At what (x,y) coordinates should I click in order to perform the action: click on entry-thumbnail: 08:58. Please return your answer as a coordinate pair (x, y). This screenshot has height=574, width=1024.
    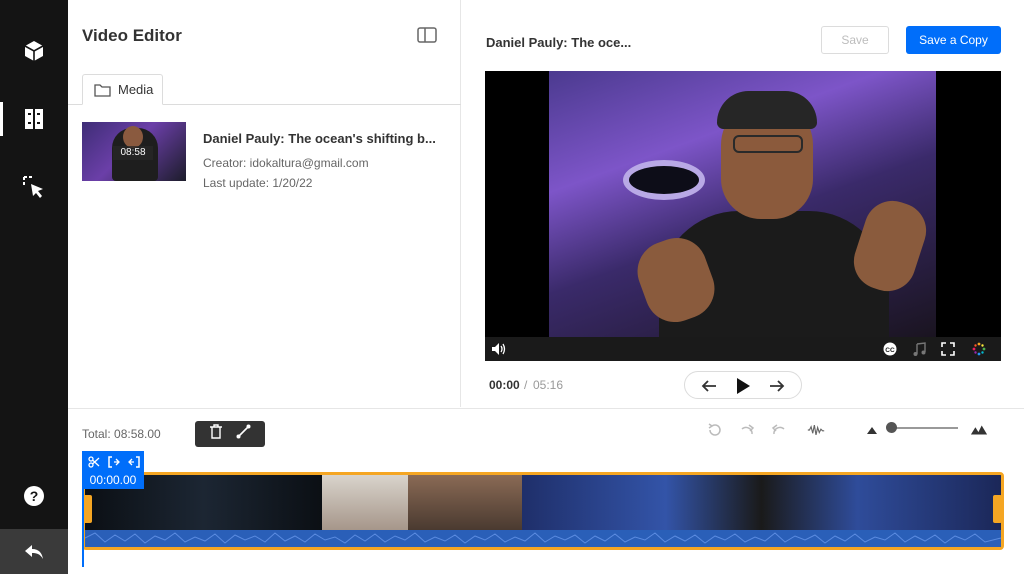
    Looking at the image, I should click on (134, 151).